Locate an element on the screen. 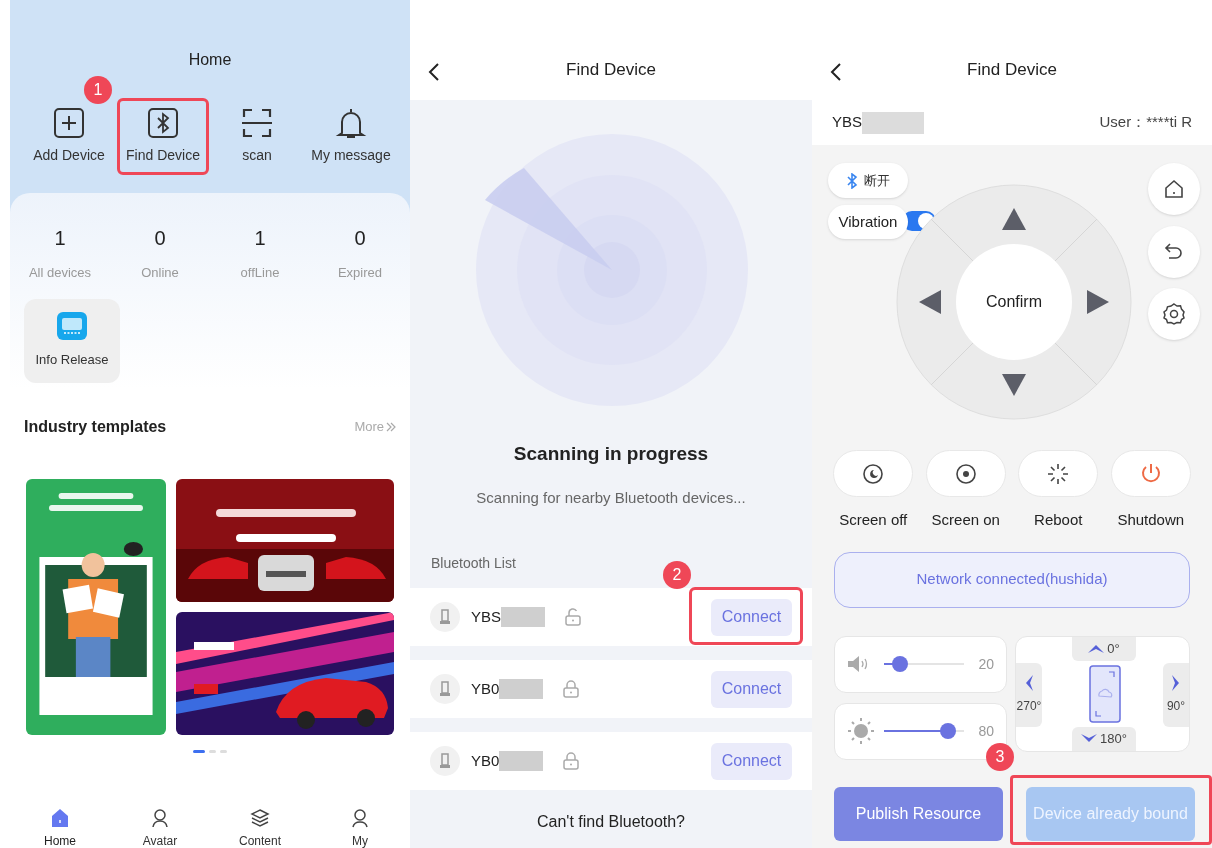  screen-icon is located at coordinates (72, 325).